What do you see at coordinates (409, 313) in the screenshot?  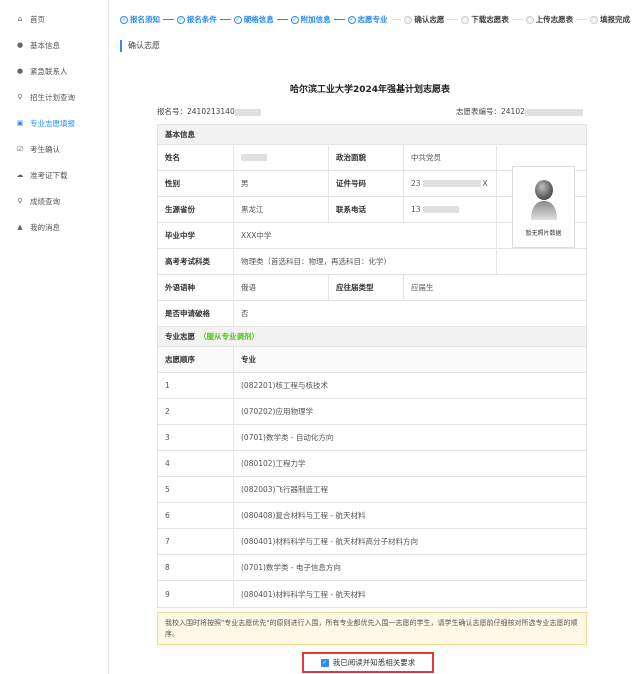 I see `exception-value: 否` at bounding box center [409, 313].